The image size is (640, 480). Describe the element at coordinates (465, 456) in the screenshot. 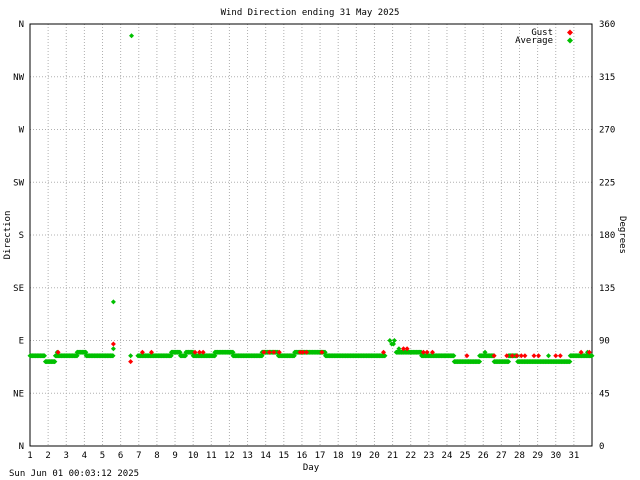

I see `x-tick-label: 25` at that location.